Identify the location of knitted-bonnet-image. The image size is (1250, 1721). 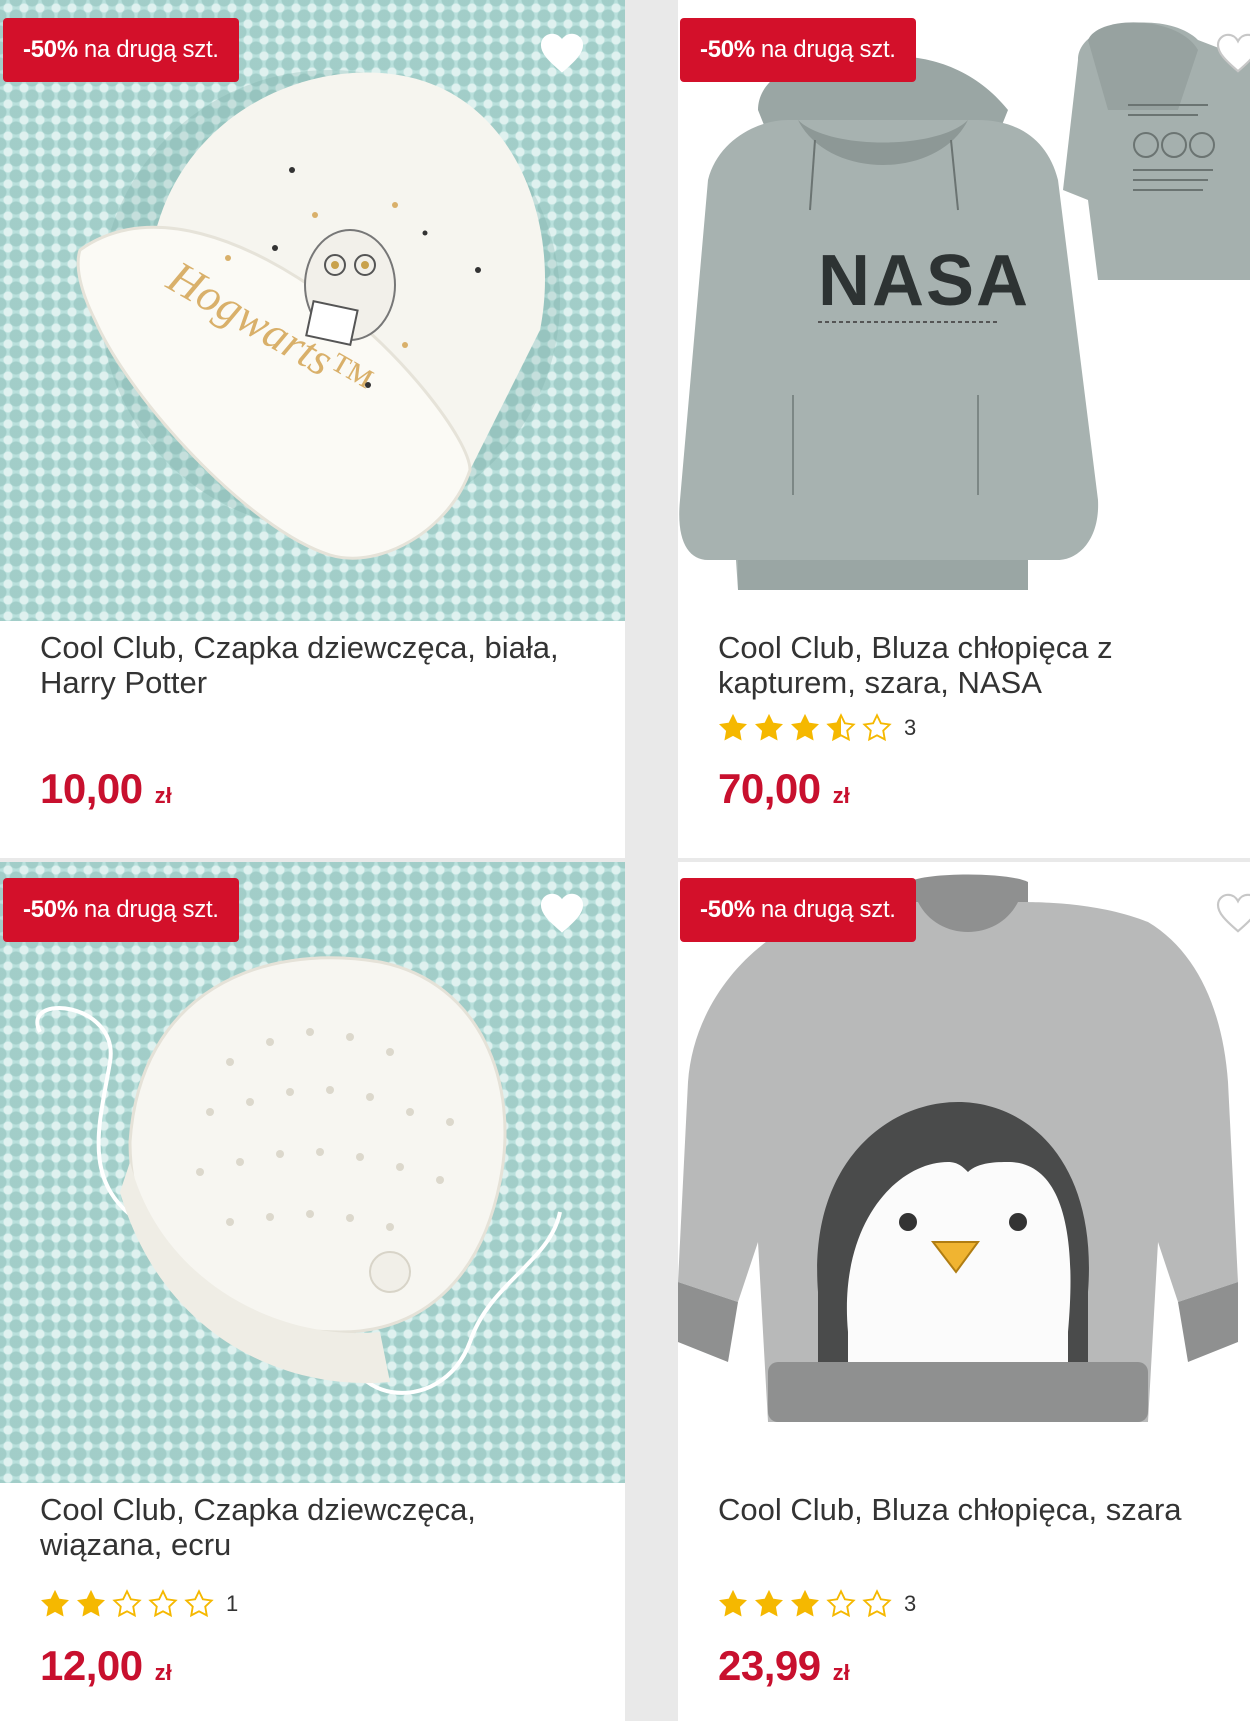
(298, 1175).